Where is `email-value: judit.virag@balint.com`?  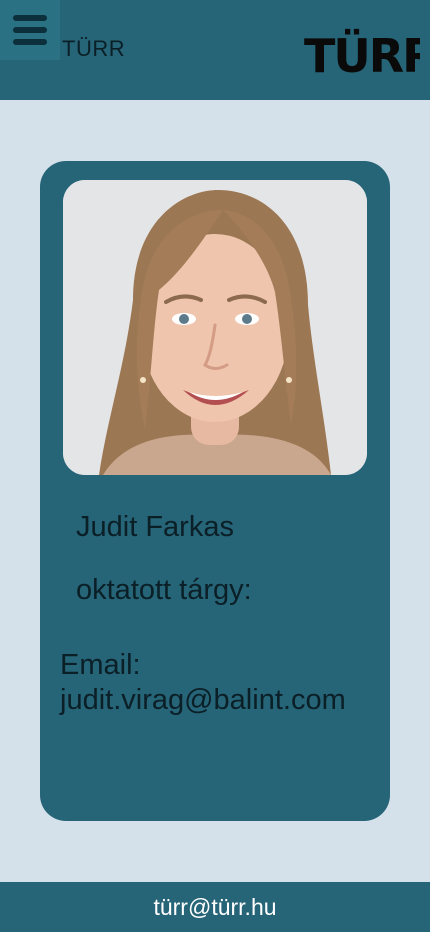 email-value: judit.virag@balint.com is located at coordinates (203, 700).